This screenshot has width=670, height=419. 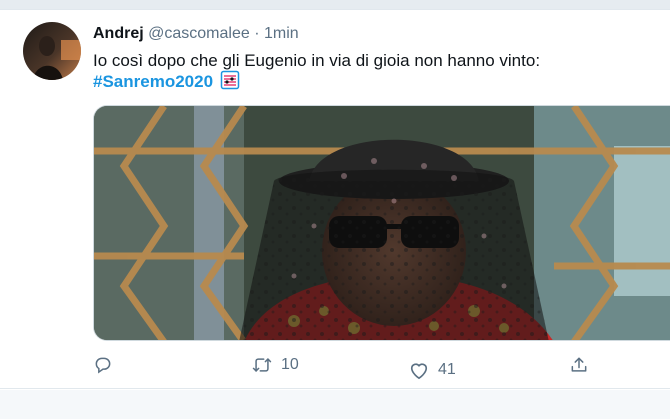 I want to click on timeline-divider, so click(x=335, y=5).